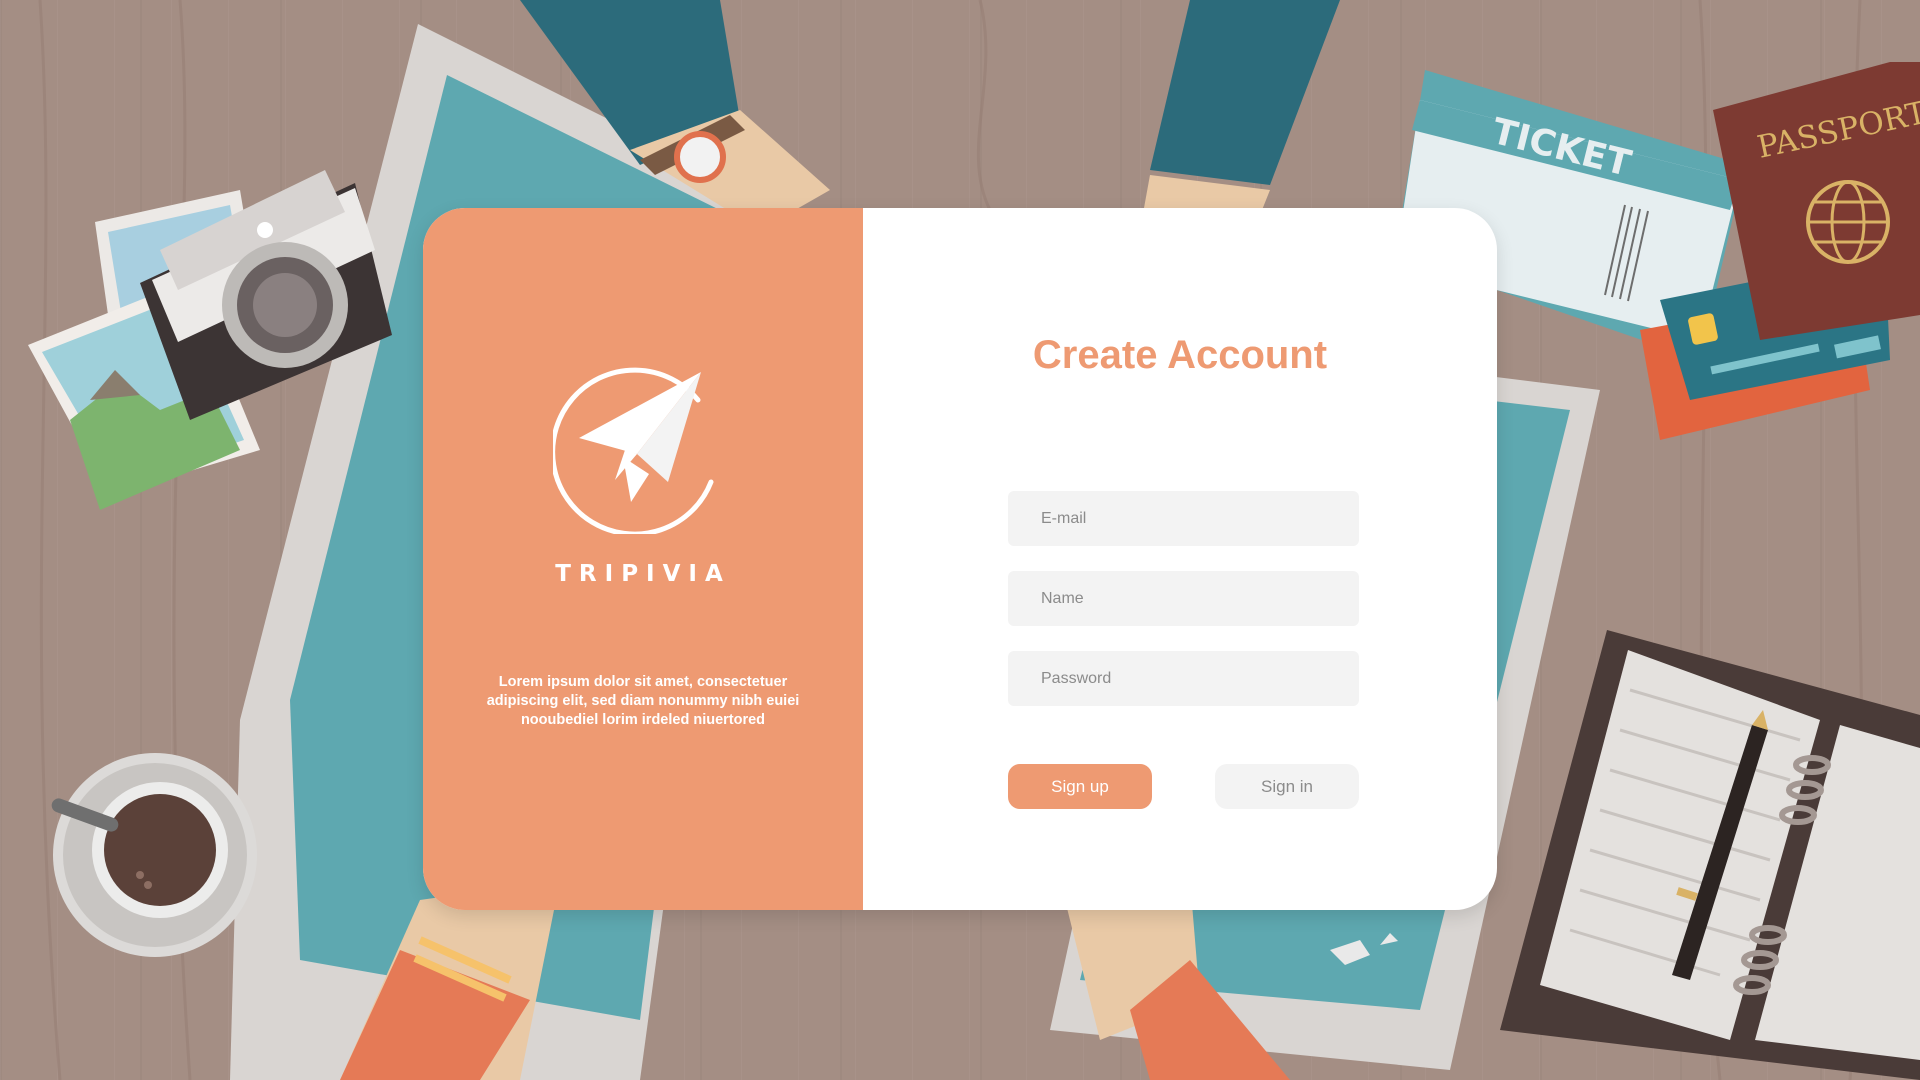  Describe the element at coordinates (643, 574) in the screenshot. I see `brand-name: TRIPIVIA` at that location.